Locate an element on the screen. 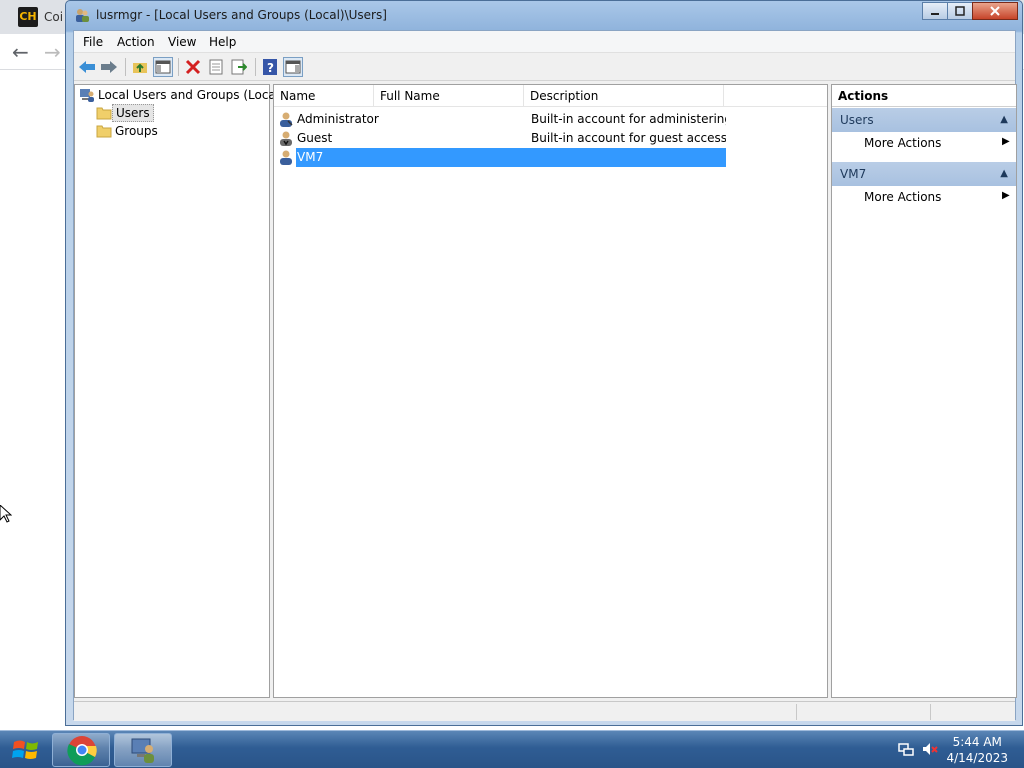 The image size is (1024, 768). user-disabled-icon is located at coordinates (286, 138).